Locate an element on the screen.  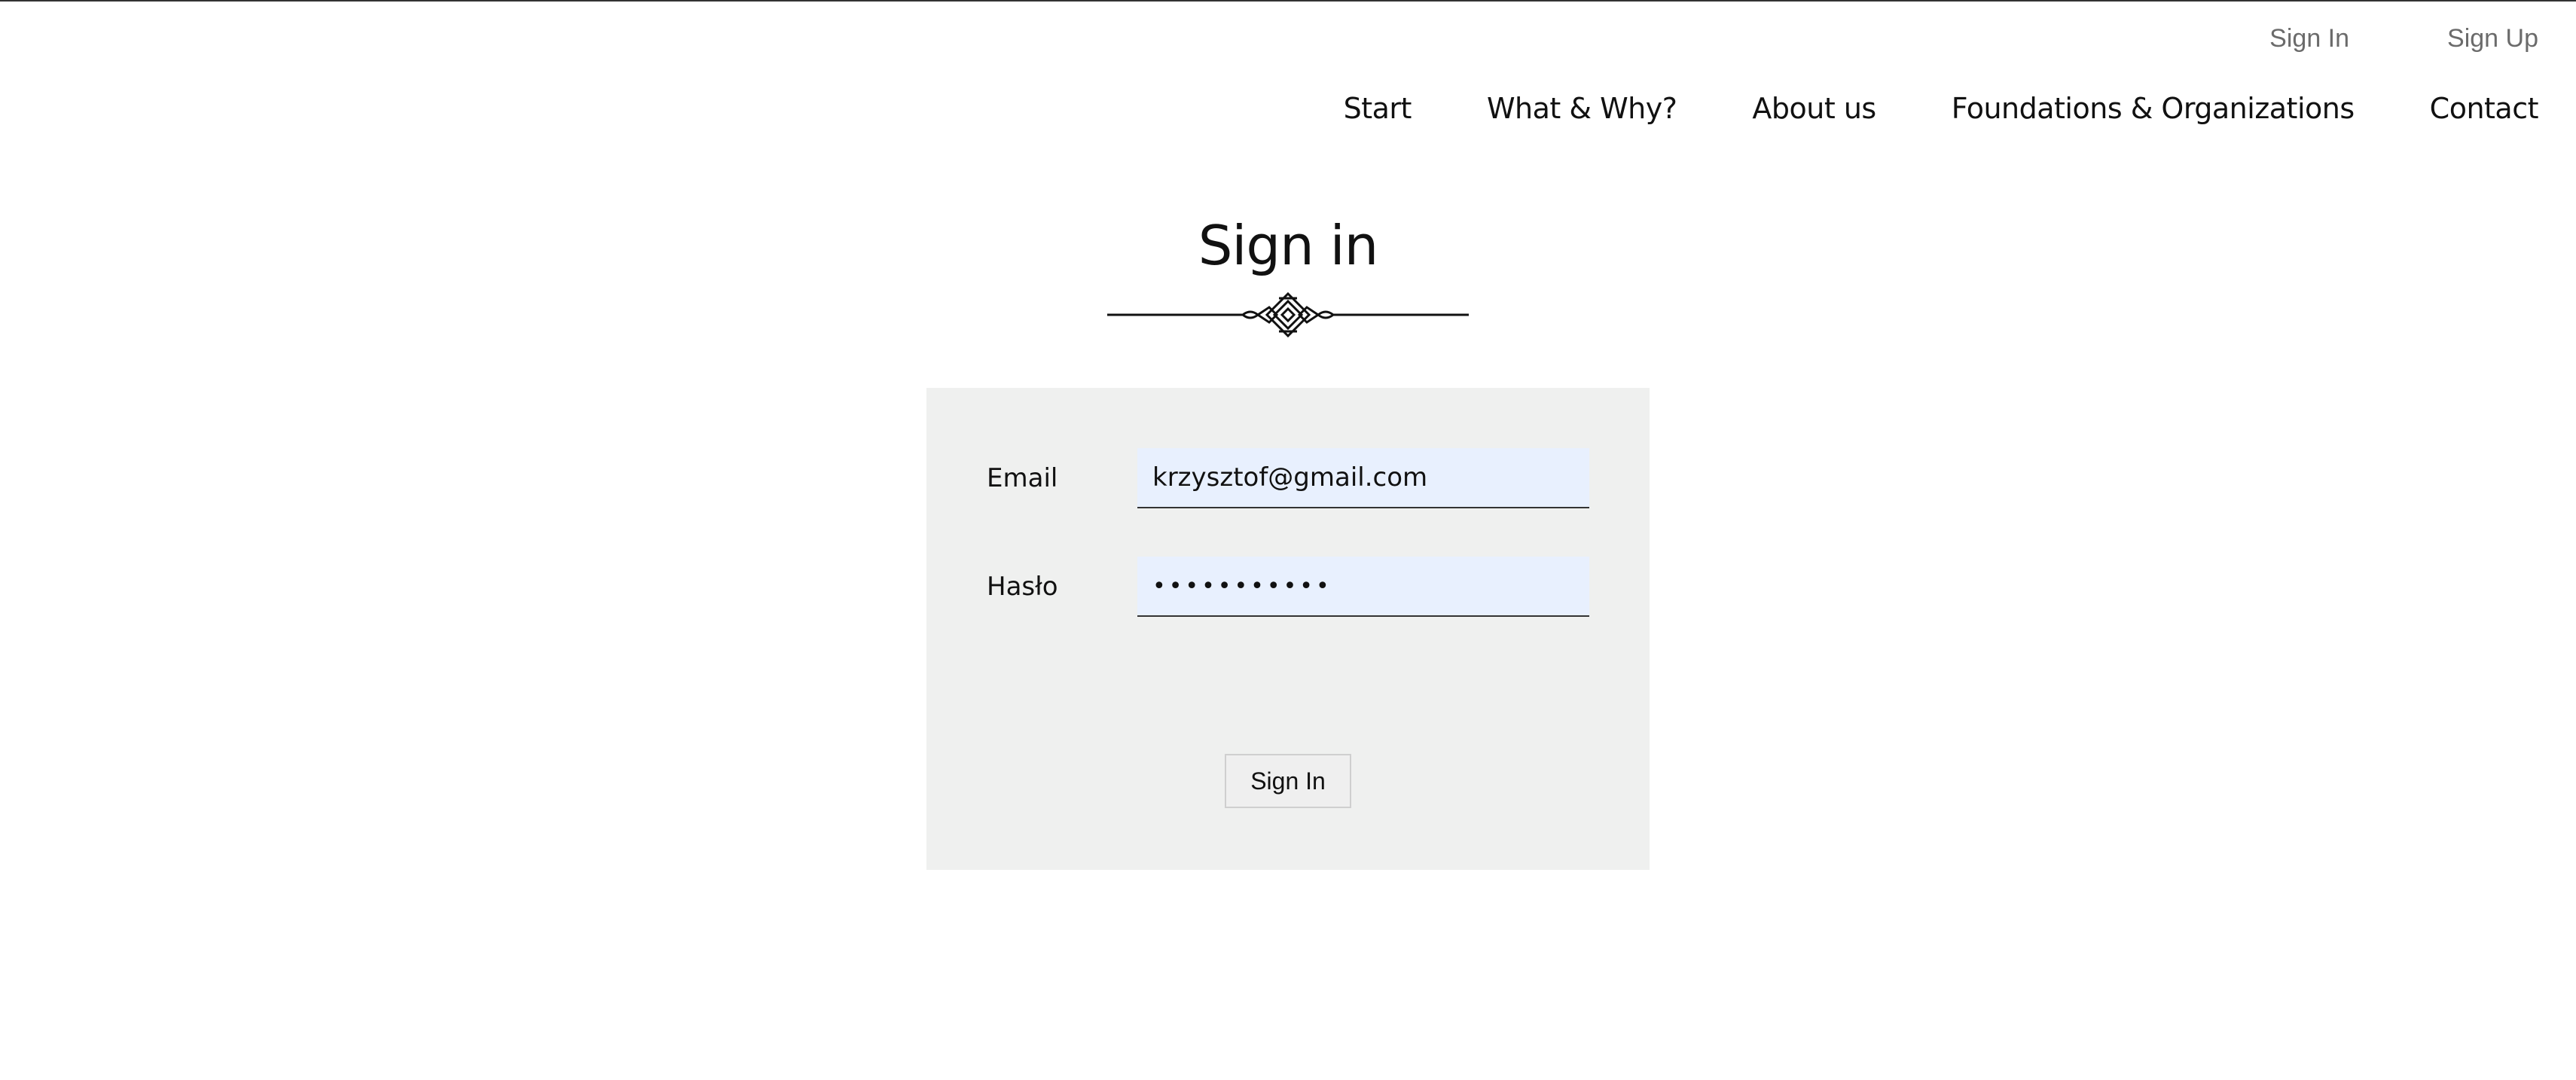
signin-form-panel: Email Hasło Sign In is located at coordinates (1288, 629).